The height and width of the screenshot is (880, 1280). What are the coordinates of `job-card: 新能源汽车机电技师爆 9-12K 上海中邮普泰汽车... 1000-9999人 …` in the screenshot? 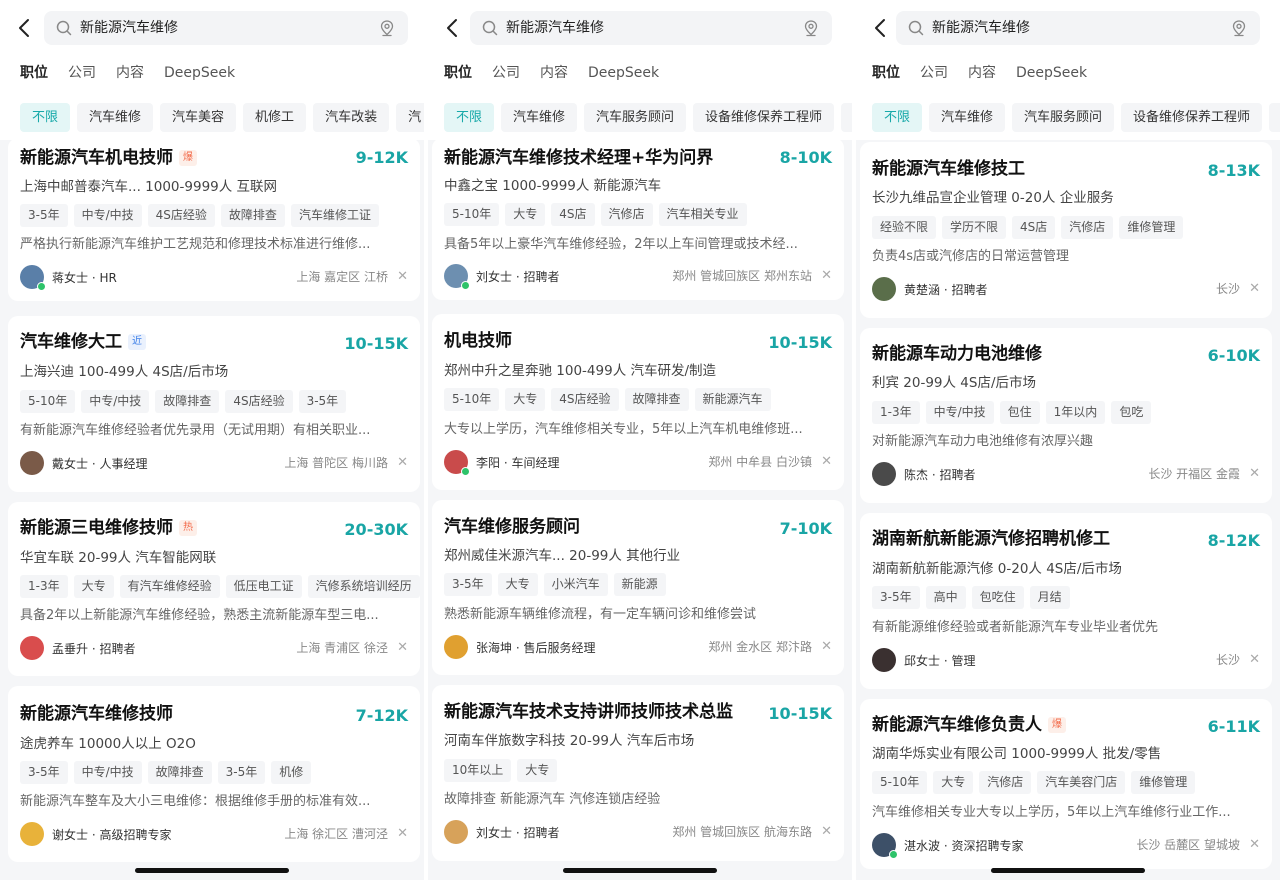 It's located at (214, 219).